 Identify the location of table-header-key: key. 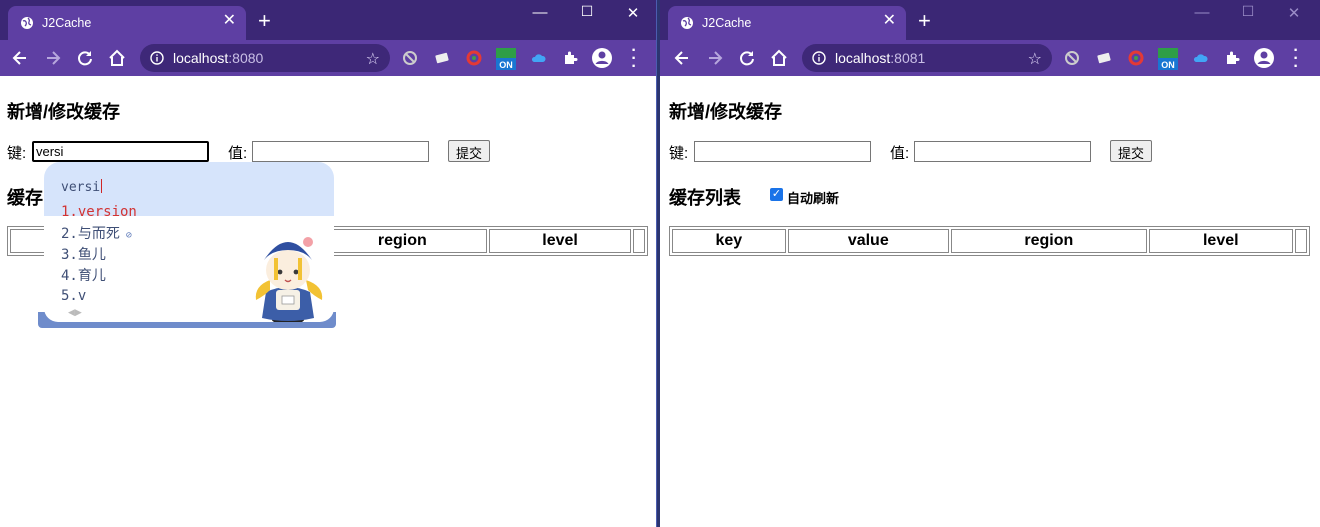
(729, 241).